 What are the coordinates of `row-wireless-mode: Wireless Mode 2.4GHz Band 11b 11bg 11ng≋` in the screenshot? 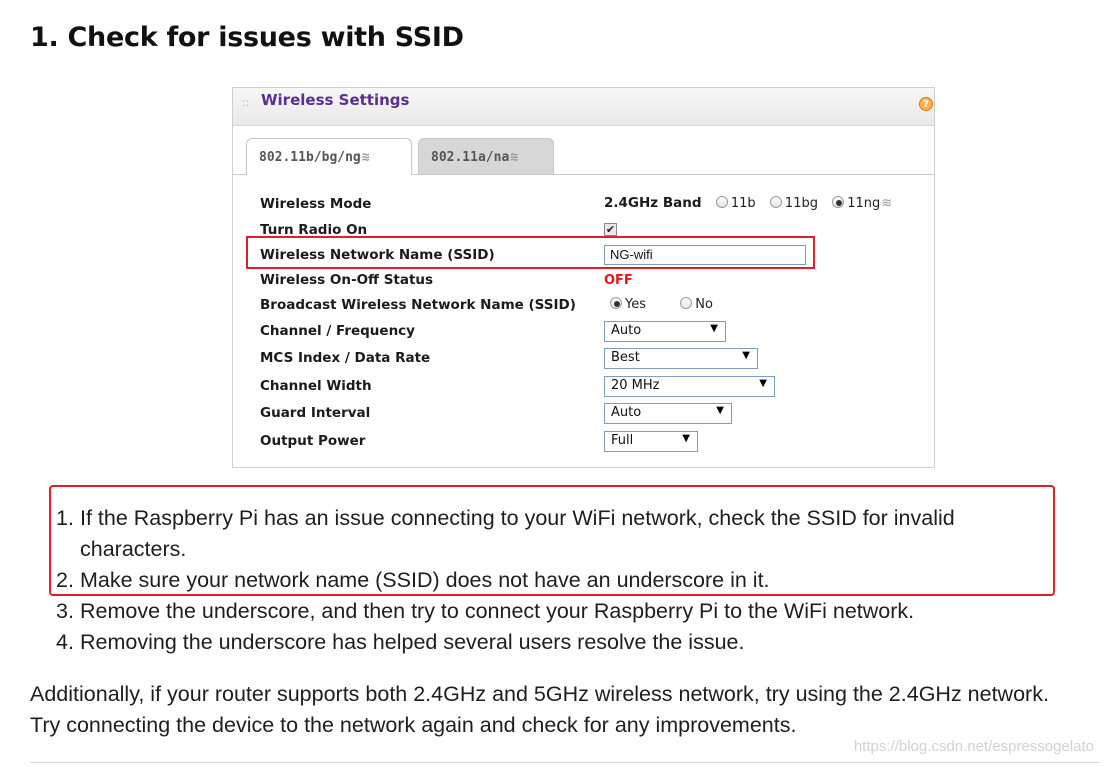 It's located at (590, 204).